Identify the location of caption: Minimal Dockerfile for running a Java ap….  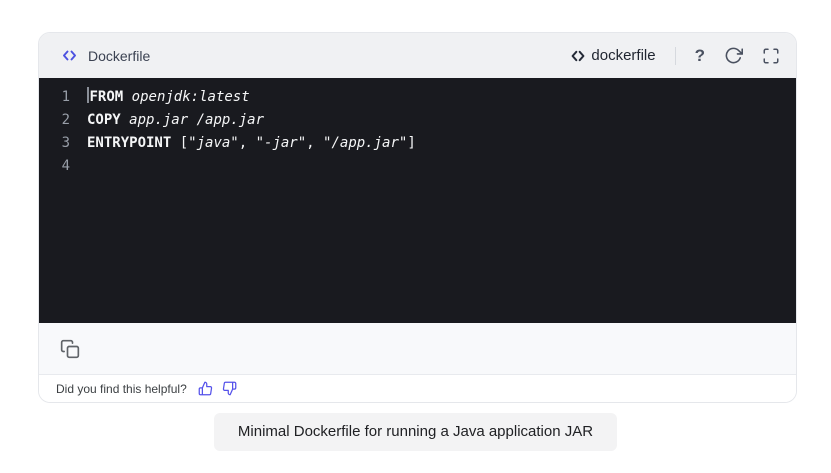
(415, 432).